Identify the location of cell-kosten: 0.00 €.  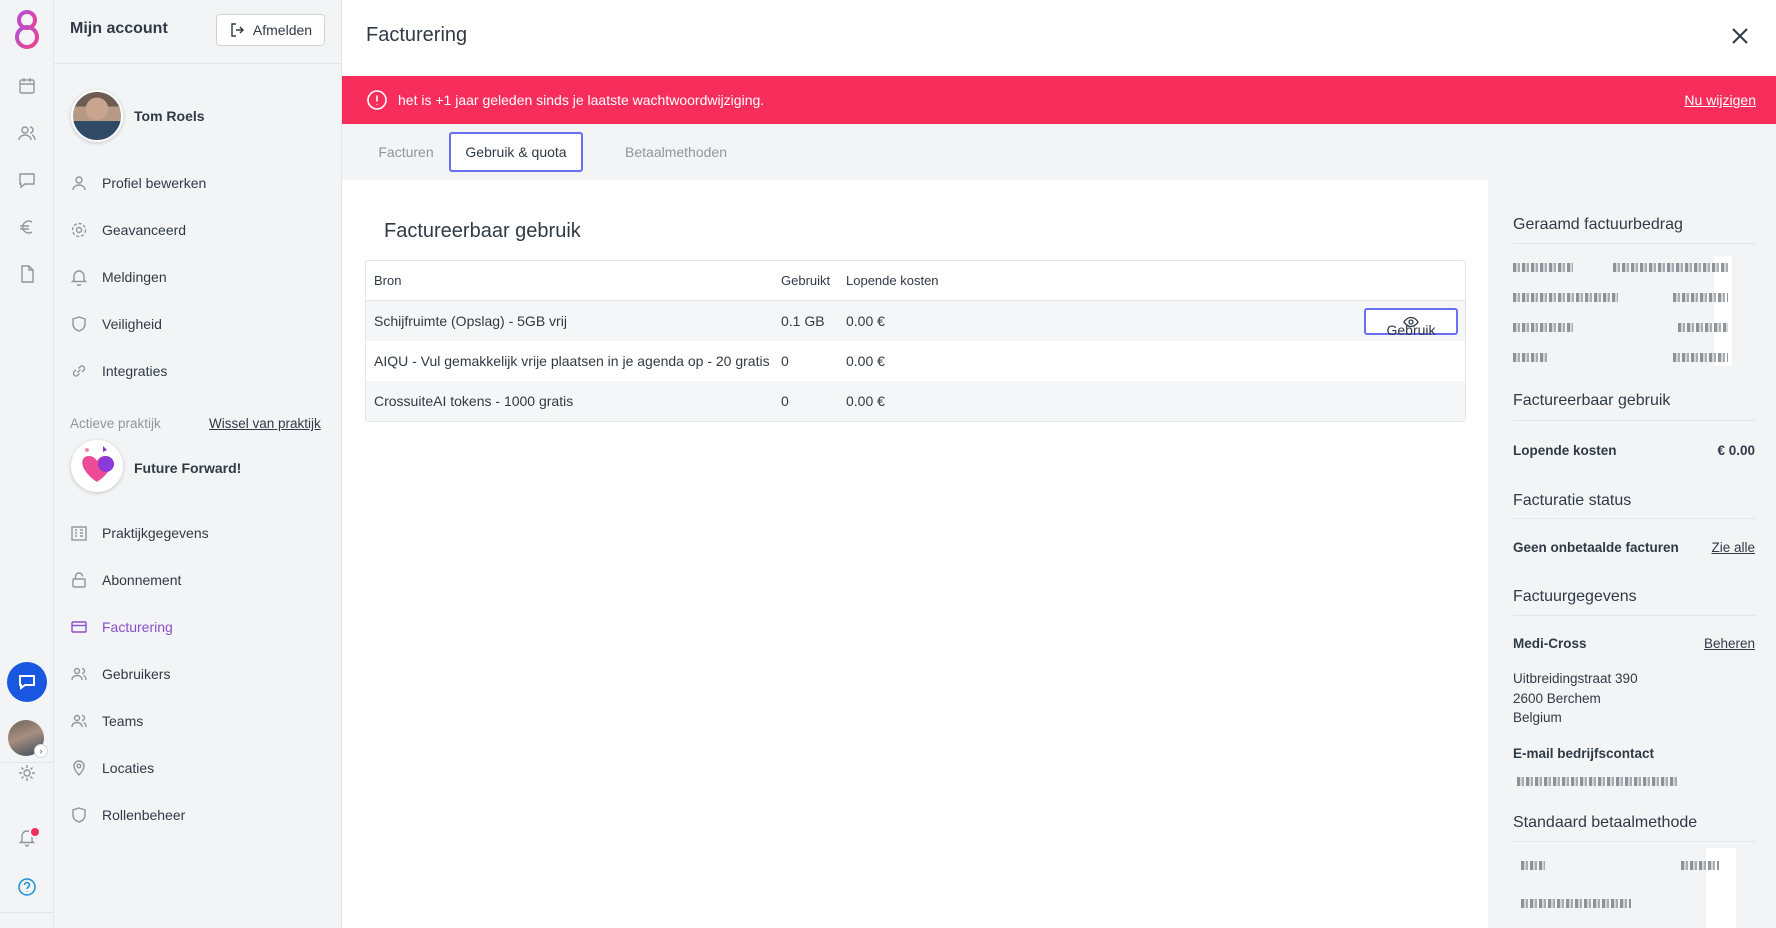
(865, 361).